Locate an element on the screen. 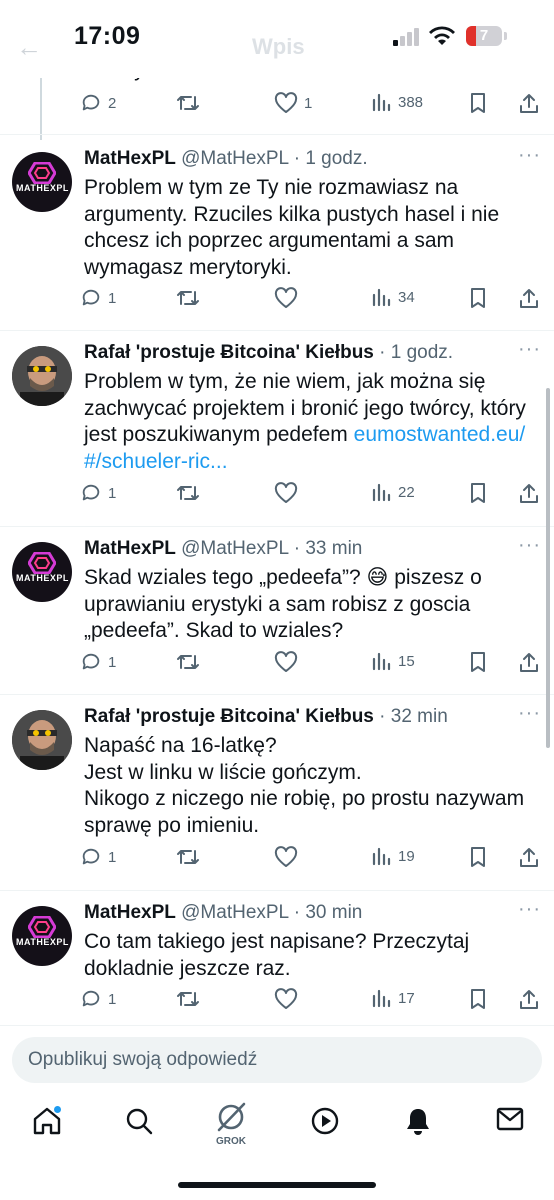  search-icon is located at coordinates (139, 1121).